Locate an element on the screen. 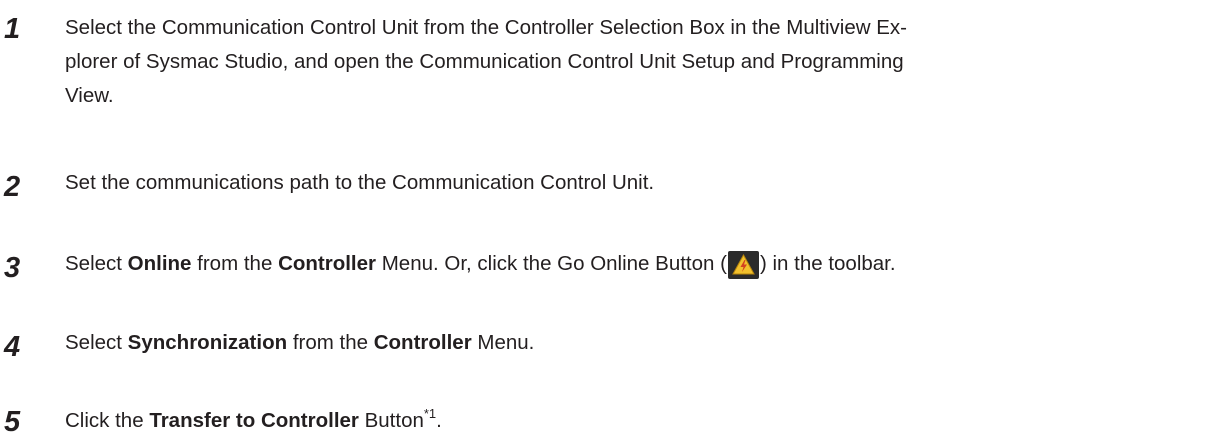 The image size is (1205, 446). text-run: Menu. is located at coordinates (503, 342).